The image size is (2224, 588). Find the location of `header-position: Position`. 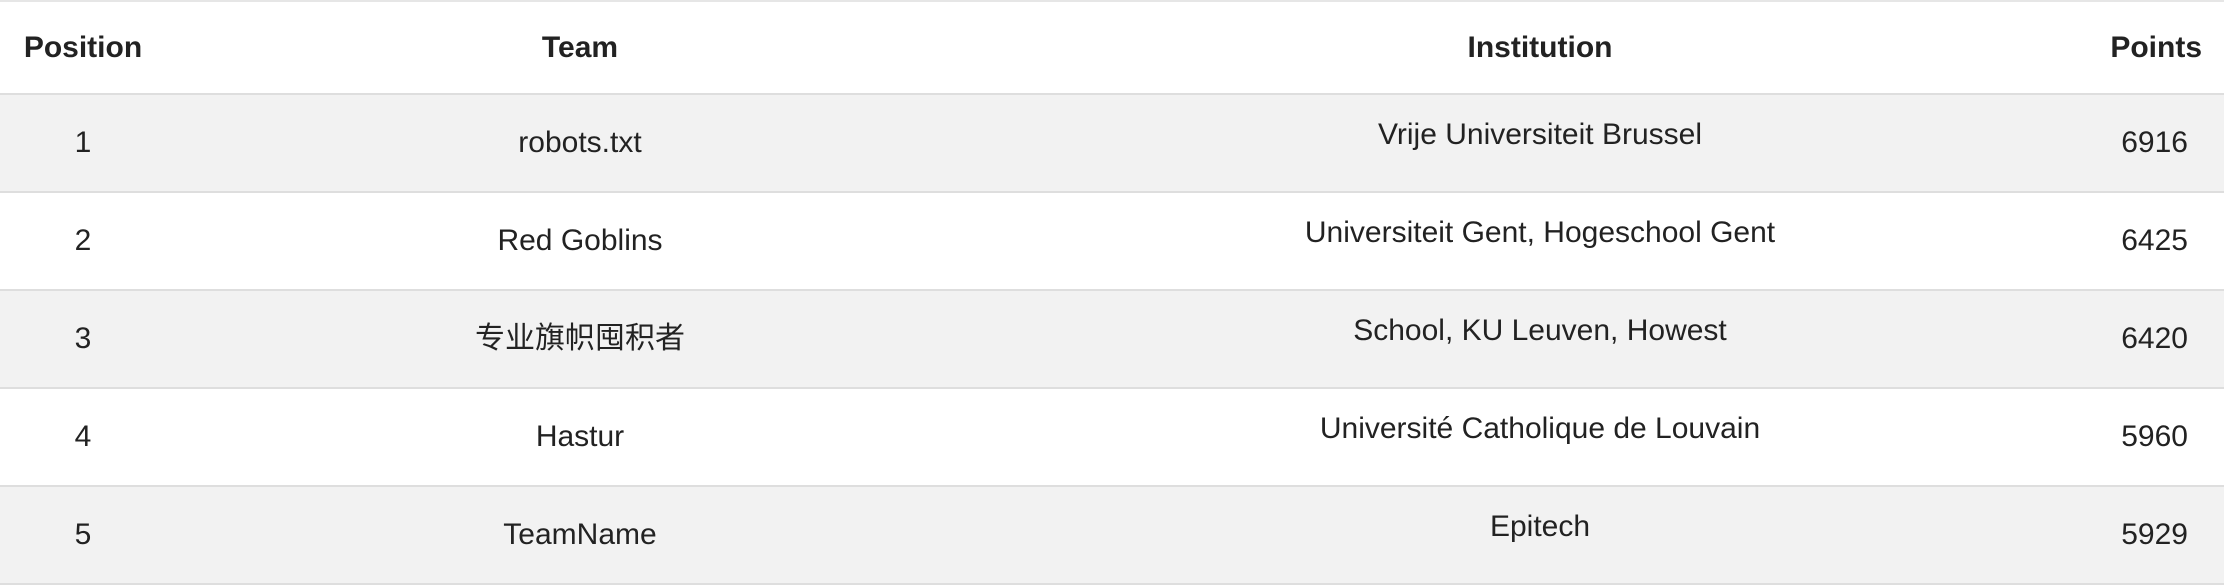

header-position: Position is located at coordinates (83, 47).